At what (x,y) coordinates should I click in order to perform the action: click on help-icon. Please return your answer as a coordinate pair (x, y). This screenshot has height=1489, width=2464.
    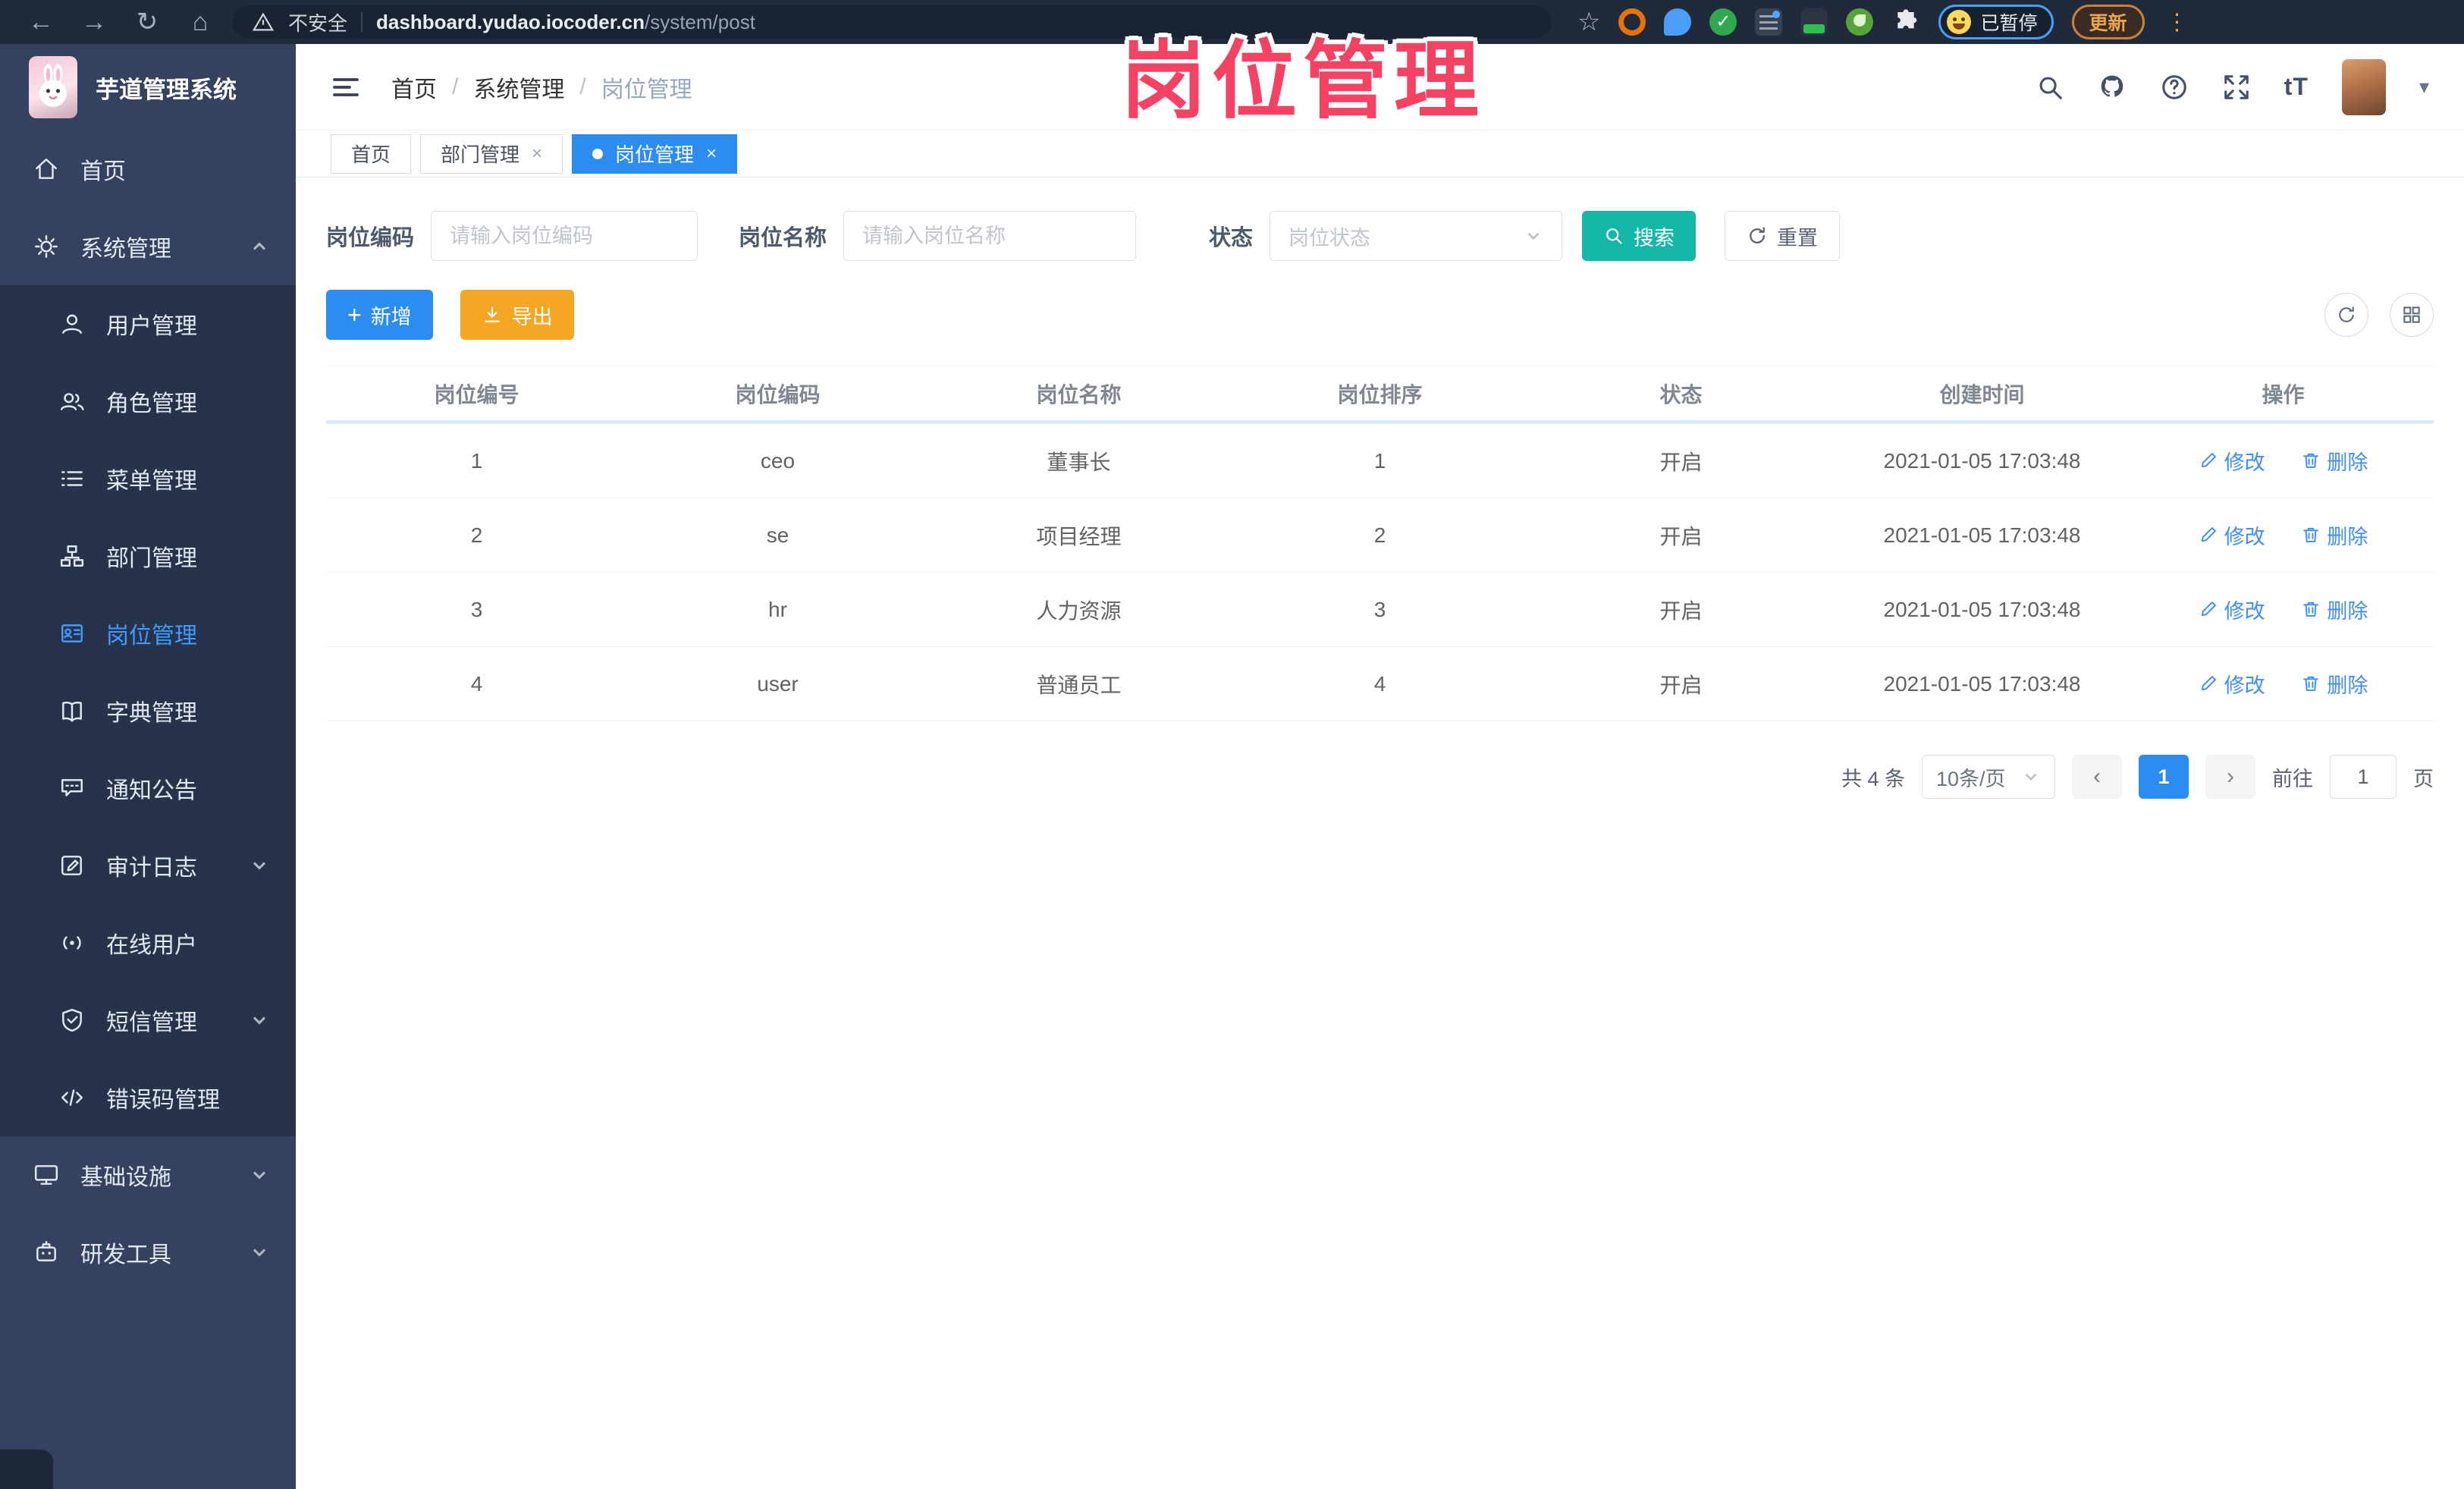
    Looking at the image, I should click on (2174, 87).